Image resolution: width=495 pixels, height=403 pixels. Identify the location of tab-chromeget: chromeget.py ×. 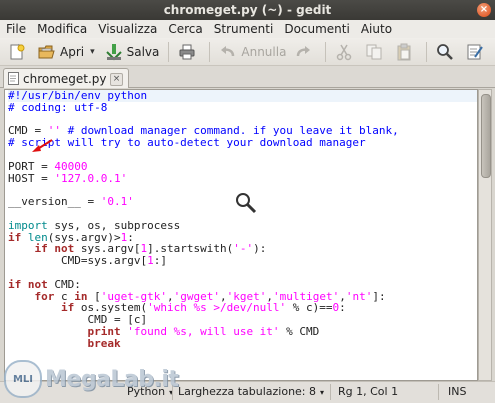
(66, 78).